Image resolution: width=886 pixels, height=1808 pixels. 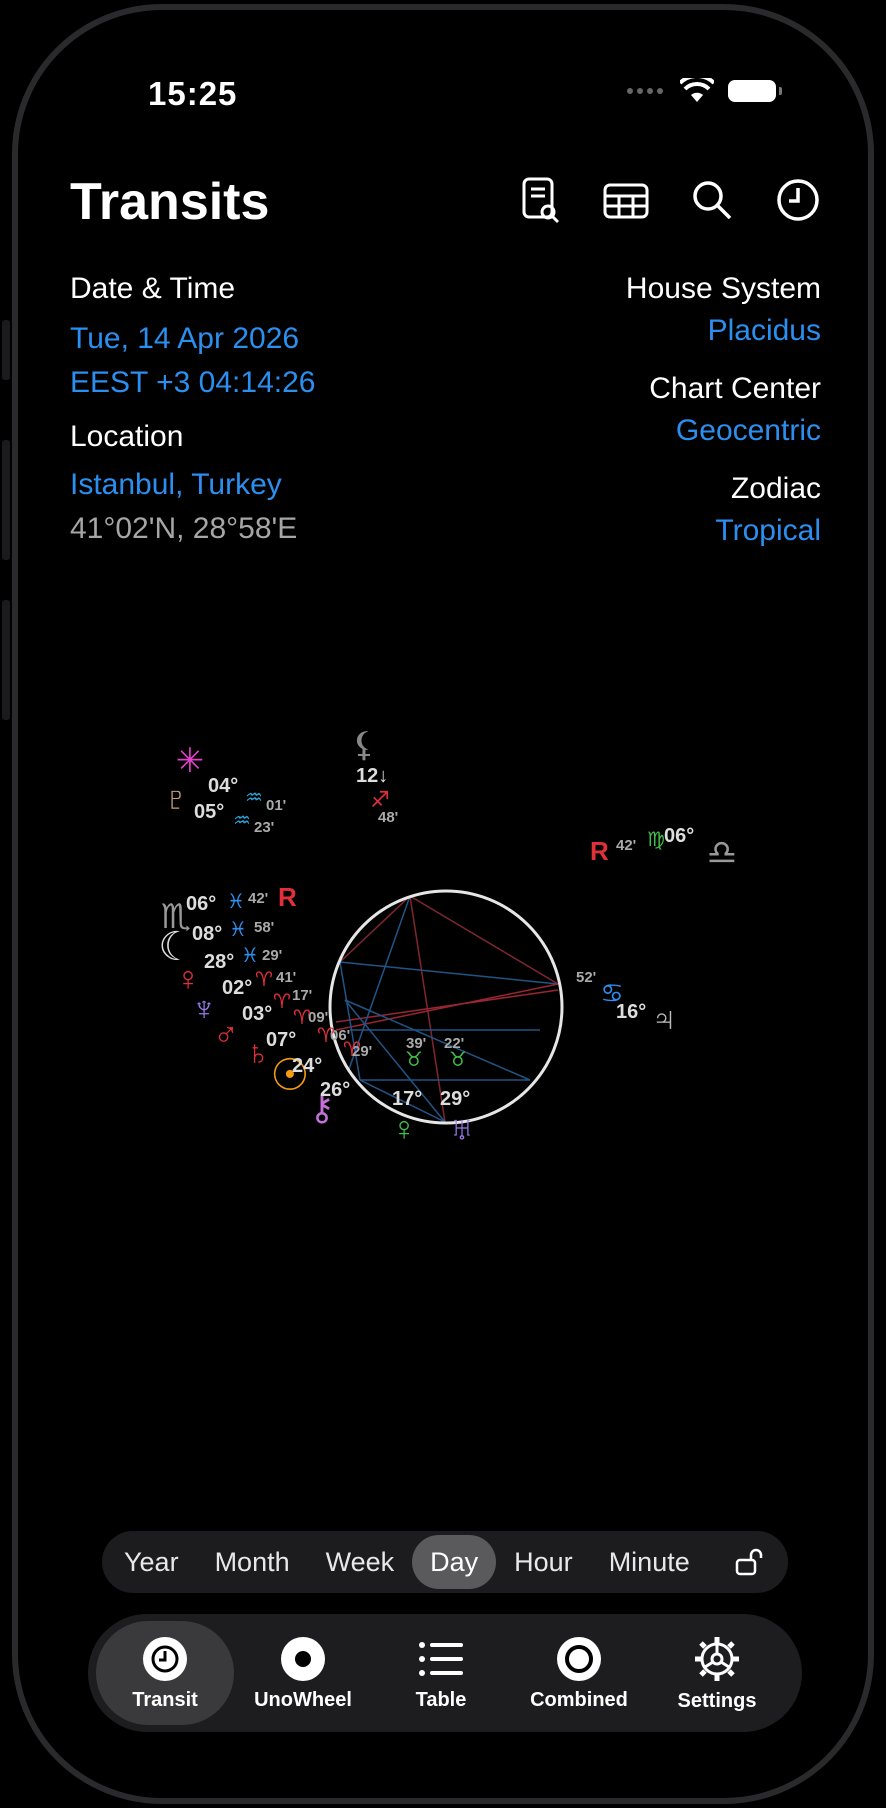 I want to click on segment-minute: Minute, so click(x=649, y=1562).